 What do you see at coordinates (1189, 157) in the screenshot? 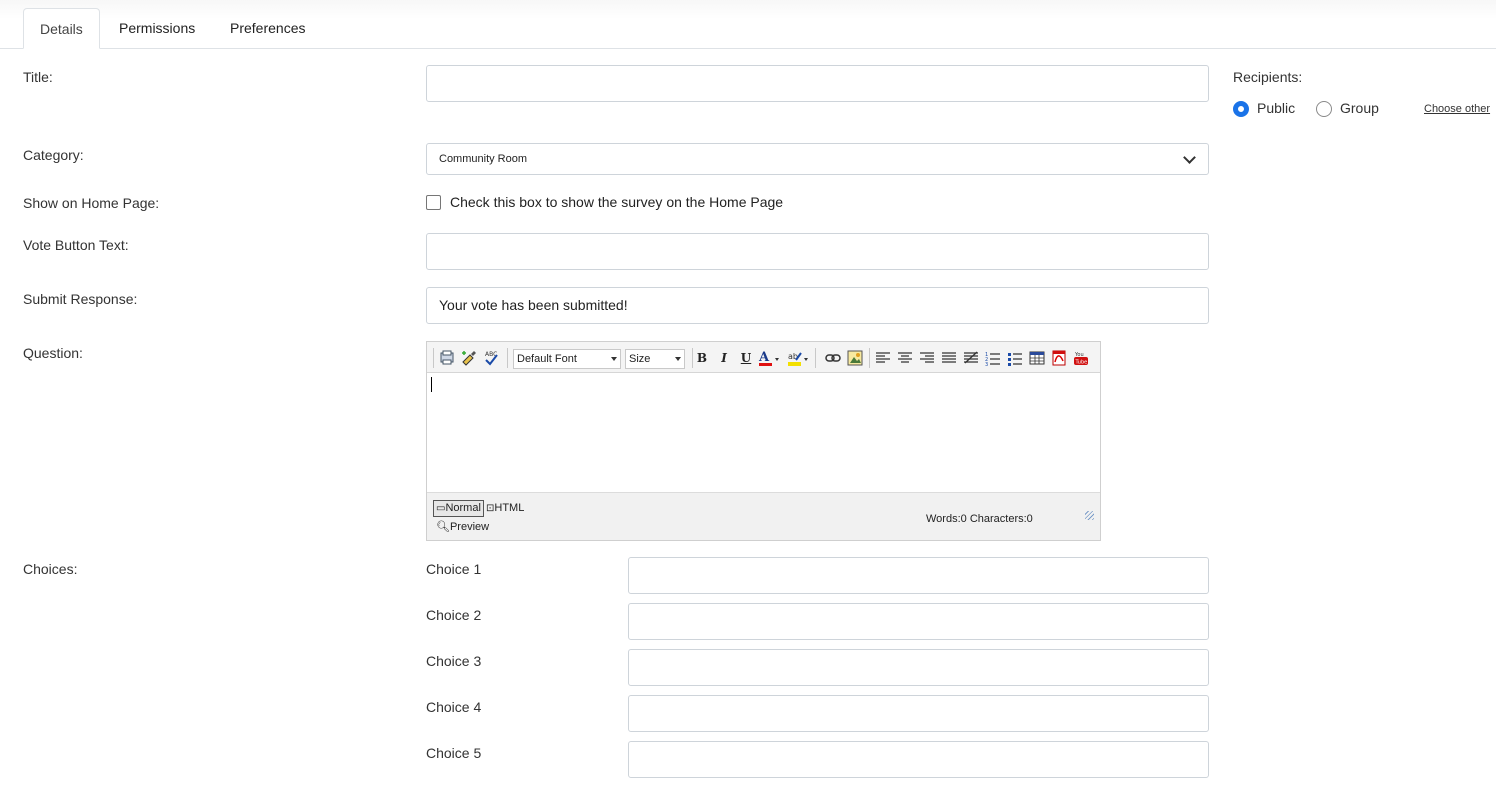
I see `chevron-down-icon` at bounding box center [1189, 157].